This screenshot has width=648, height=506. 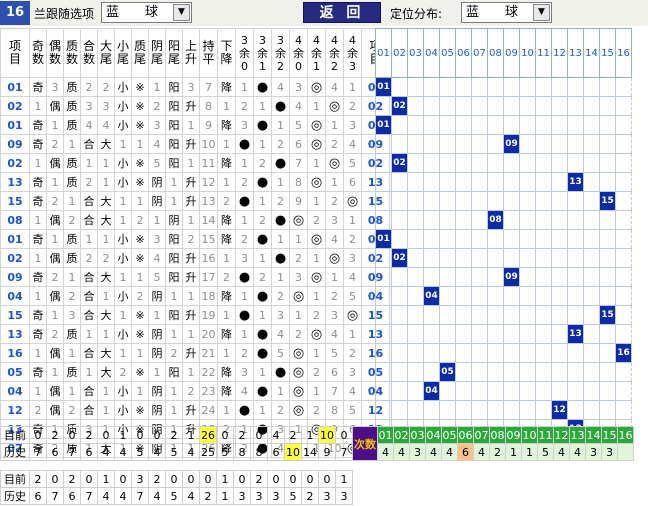 I want to click on summary-label: 目前, so click(x=15, y=435).